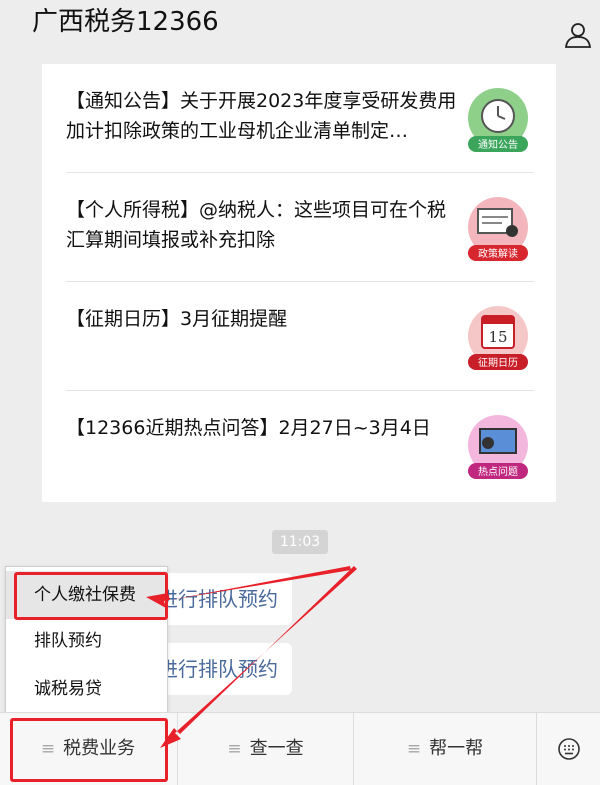  Describe the element at coordinates (498, 253) in the screenshot. I see `thumbnail-badge-label: 政策解读` at that location.